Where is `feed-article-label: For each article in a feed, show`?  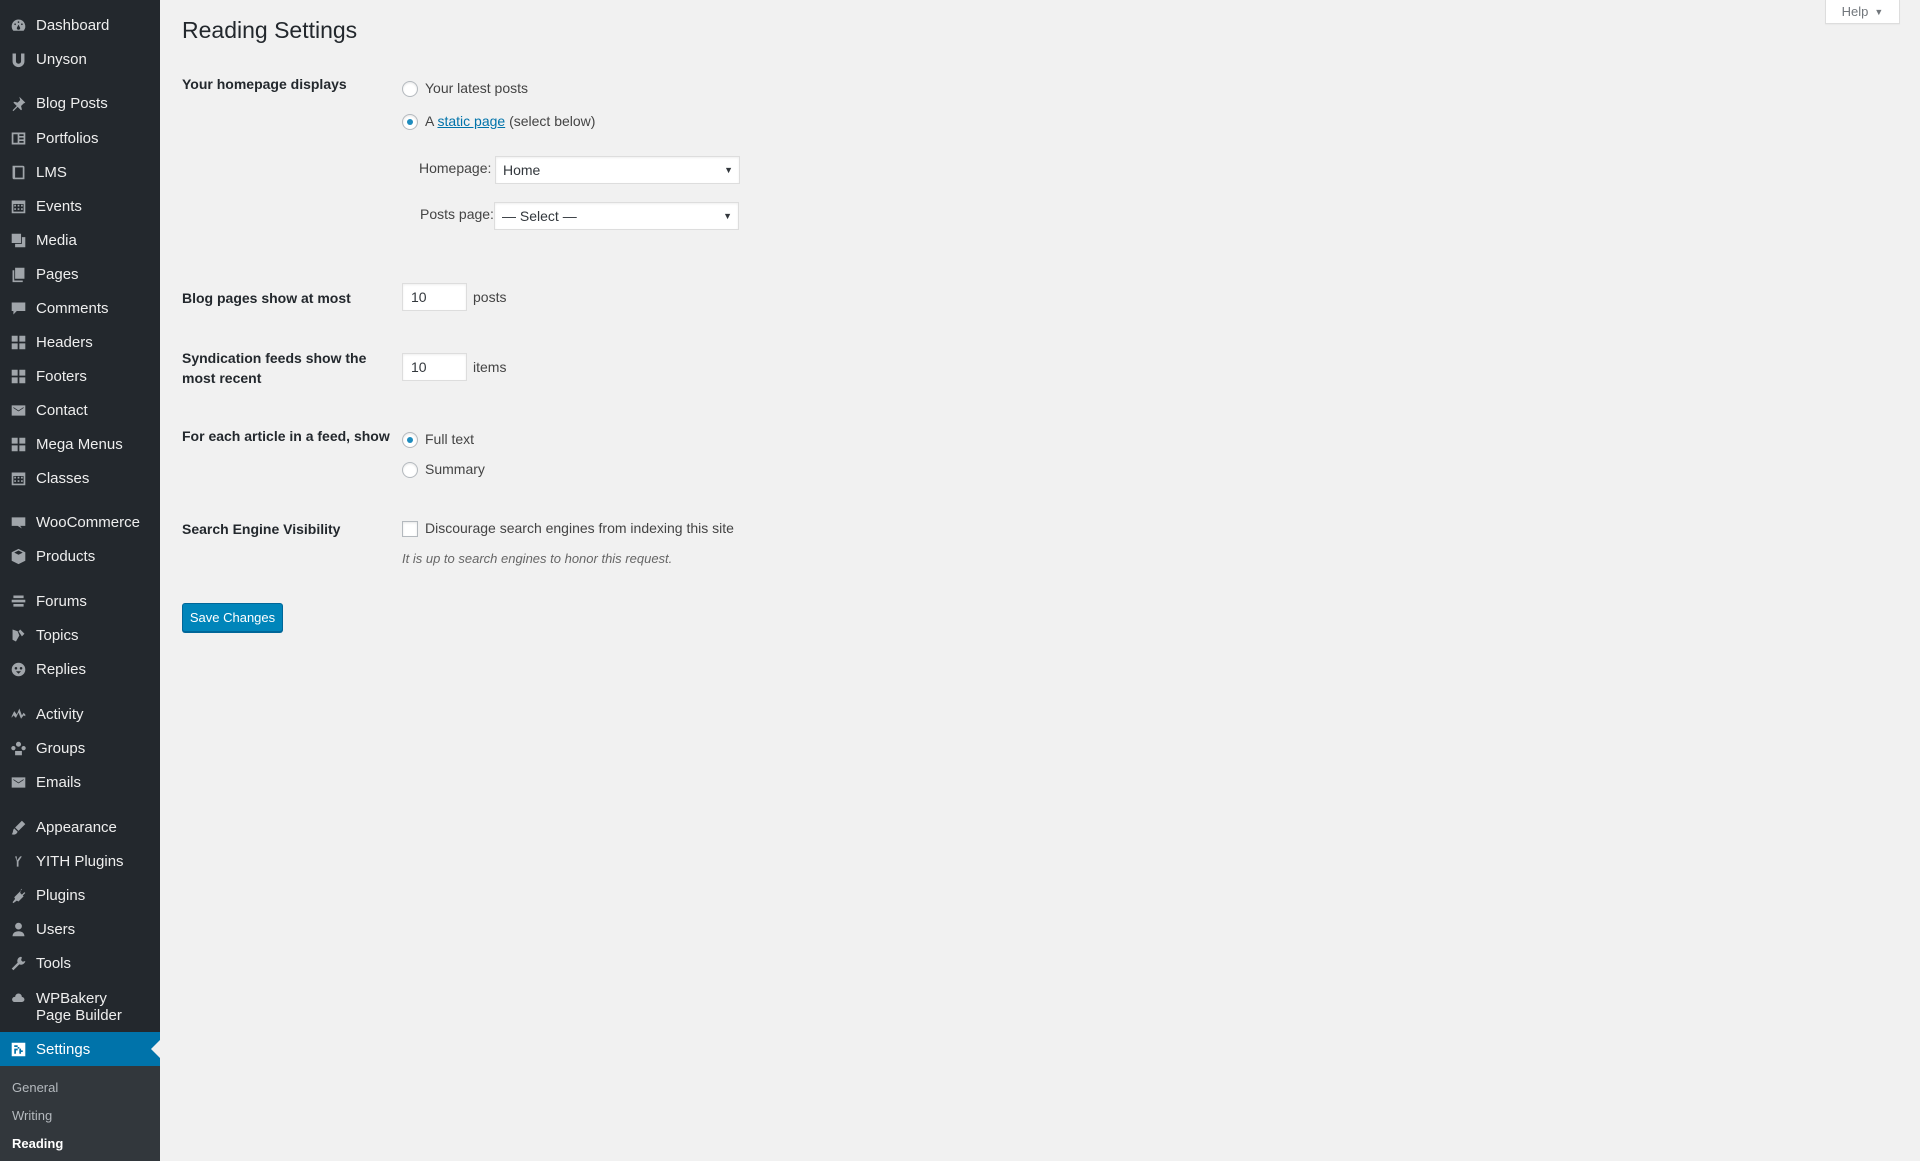
feed-article-label: For each article in a feed, show is located at coordinates (286, 436).